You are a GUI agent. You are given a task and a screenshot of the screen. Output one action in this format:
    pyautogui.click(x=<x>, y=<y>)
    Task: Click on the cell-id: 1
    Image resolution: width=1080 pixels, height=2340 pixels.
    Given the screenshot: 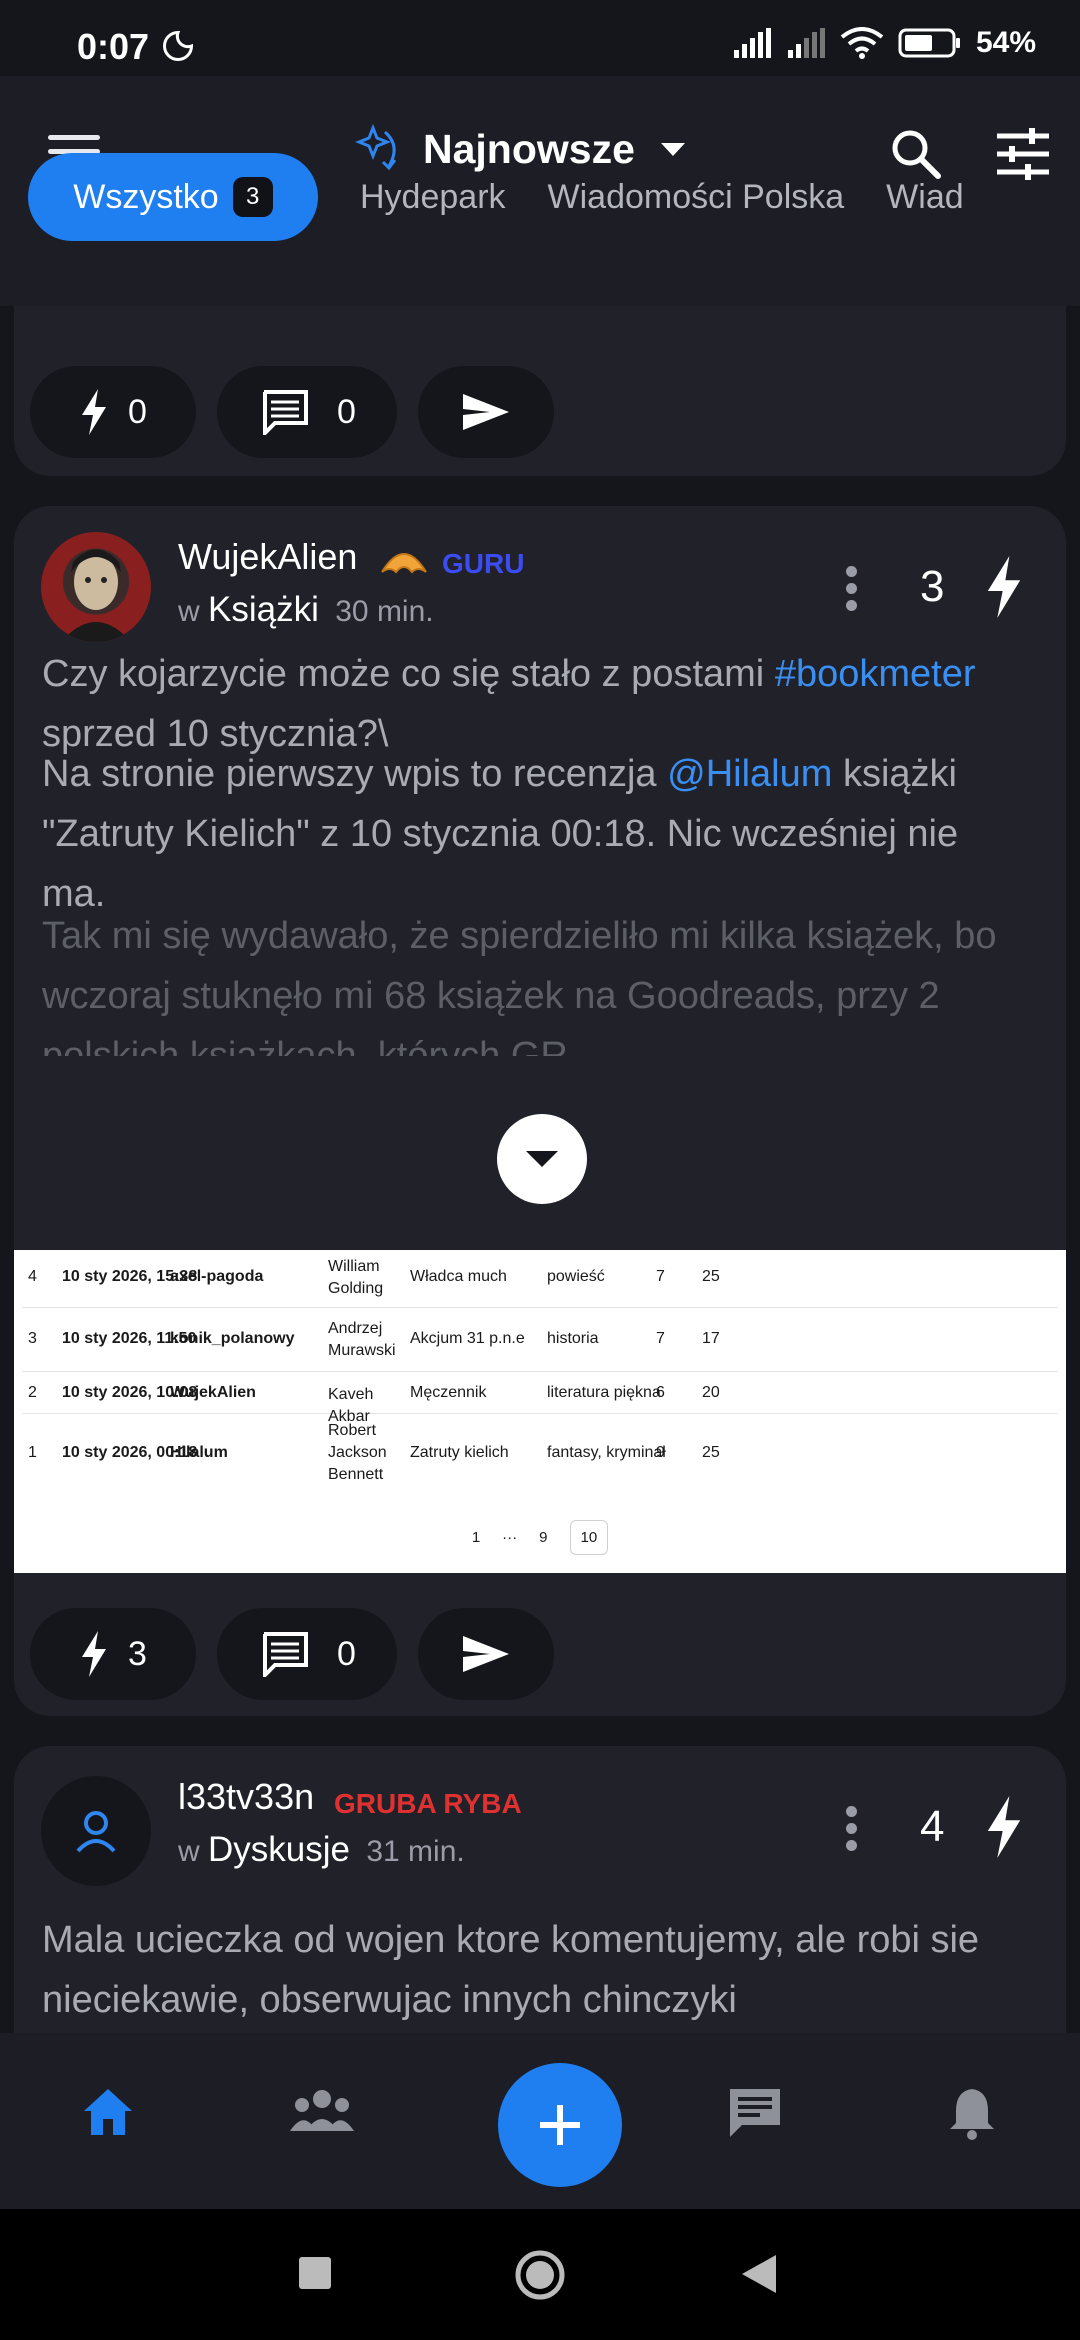 What is the action you would take?
    pyautogui.click(x=32, y=1452)
    